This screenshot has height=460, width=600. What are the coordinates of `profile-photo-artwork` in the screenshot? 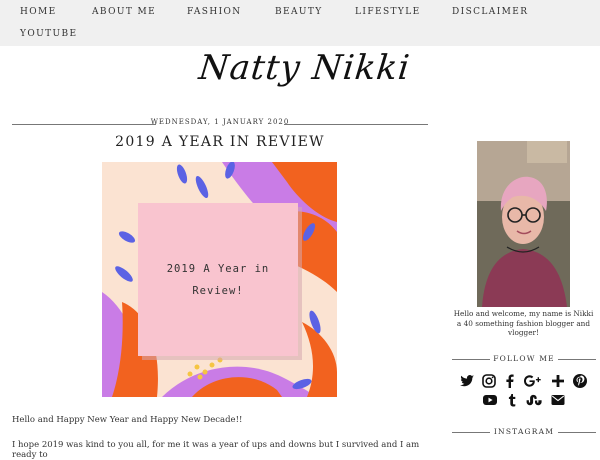 It's located at (523, 224).